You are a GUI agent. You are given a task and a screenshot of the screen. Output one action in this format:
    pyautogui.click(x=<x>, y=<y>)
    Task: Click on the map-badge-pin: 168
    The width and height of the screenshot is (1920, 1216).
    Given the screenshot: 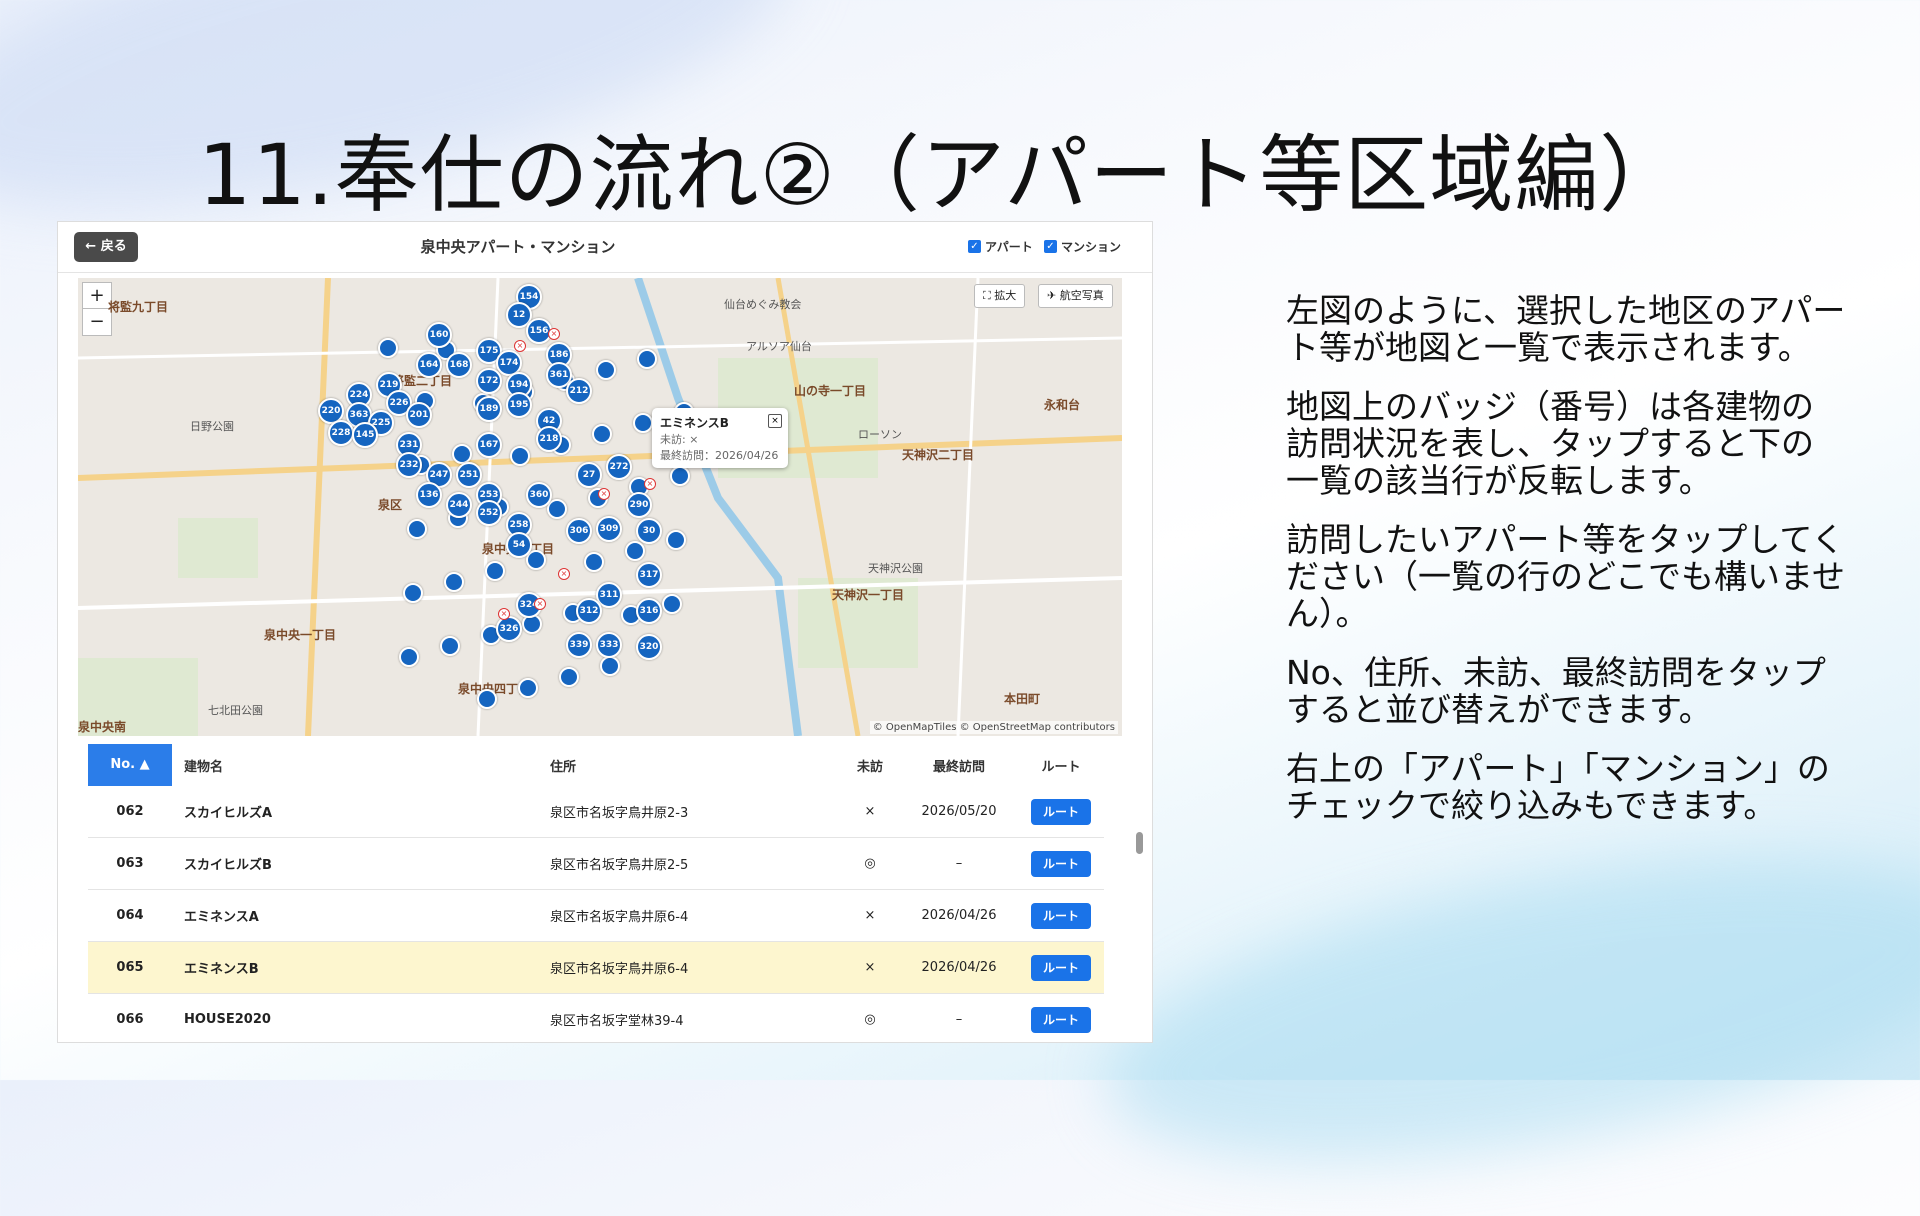 What is the action you would take?
    pyautogui.click(x=459, y=365)
    